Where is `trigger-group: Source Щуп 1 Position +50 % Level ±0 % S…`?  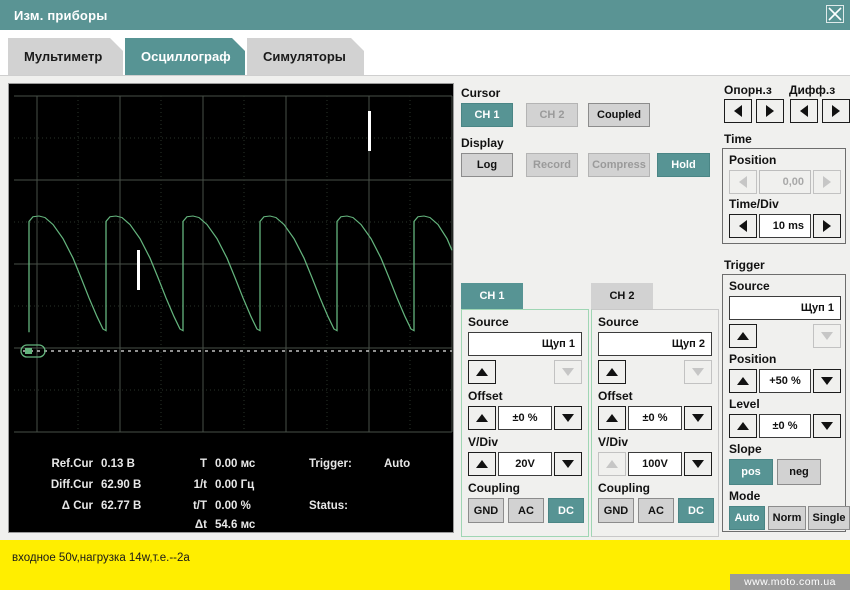 trigger-group: Source Щуп 1 Position +50 % Level ±0 % S… is located at coordinates (786, 403).